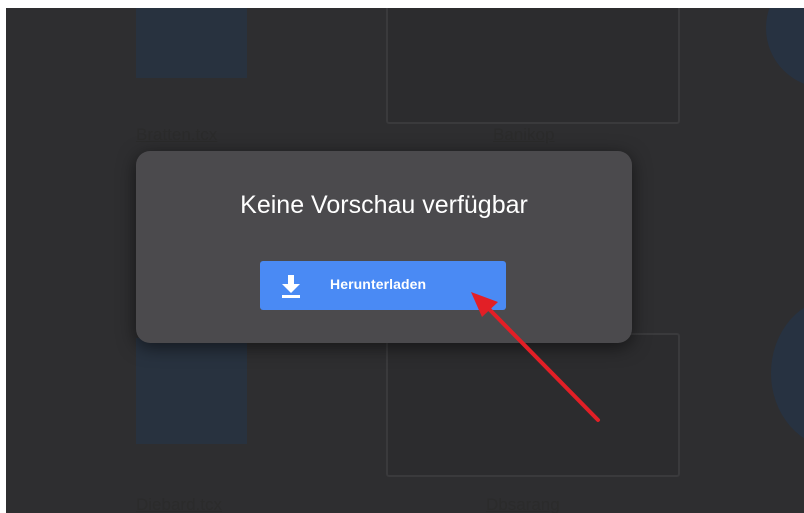  What do you see at coordinates (179, 504) in the screenshot?
I see `file-name: Diebard.tcx` at bounding box center [179, 504].